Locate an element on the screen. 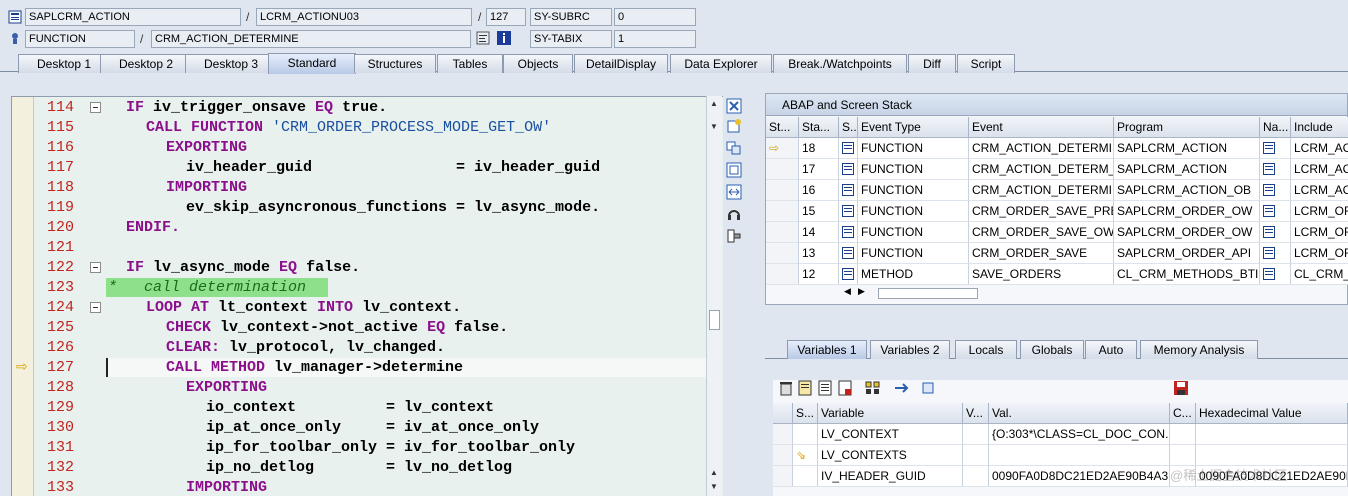 The height and width of the screenshot is (496, 1348). scroll-down-arrow: ▼ is located at coordinates (714, 486).